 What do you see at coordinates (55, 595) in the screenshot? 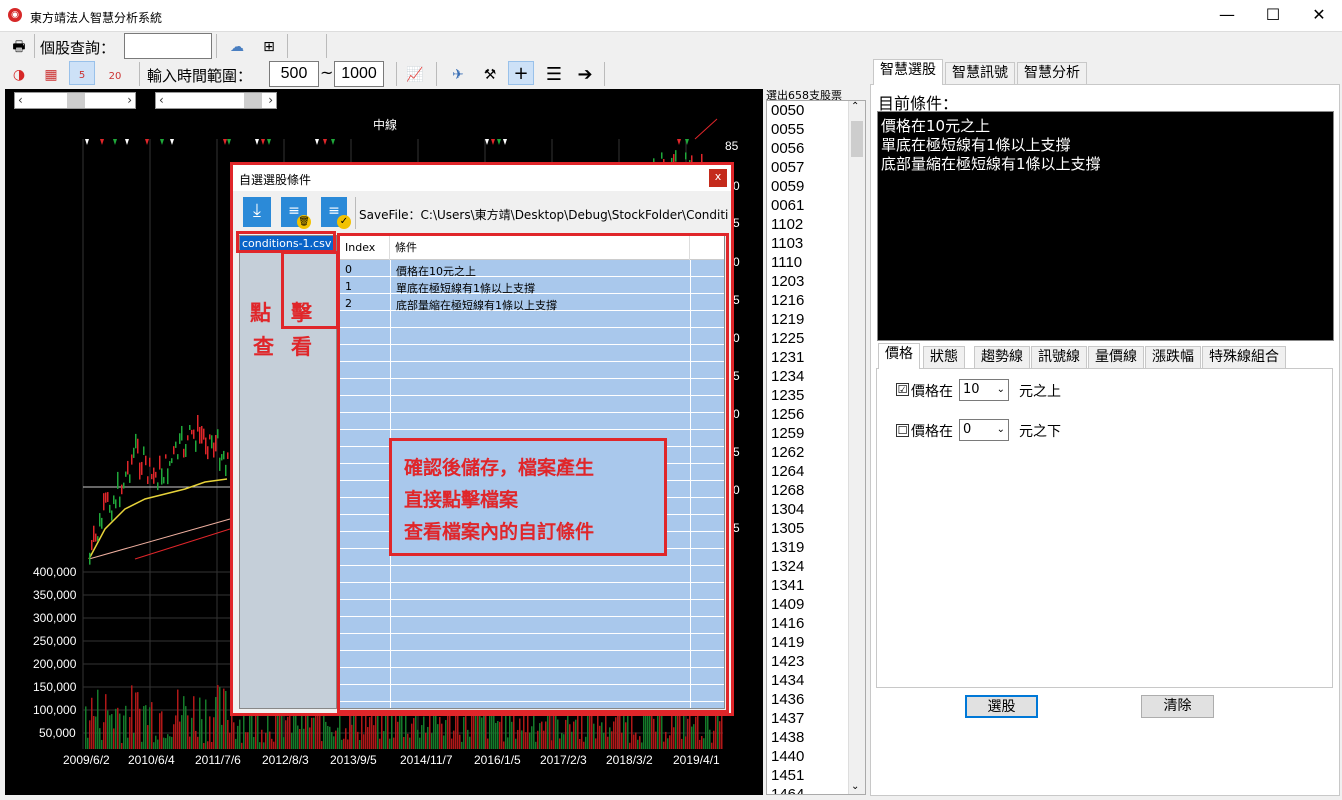
I see `y-axis-label: 350,000` at bounding box center [55, 595].